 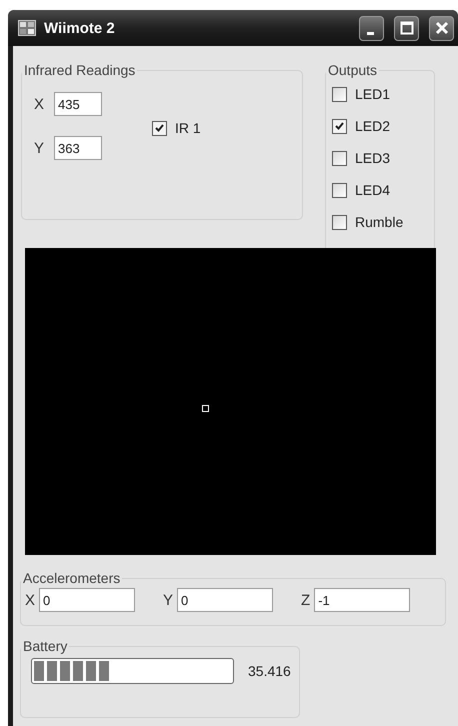 What do you see at coordinates (372, 190) in the screenshot?
I see `checkbox-label: LED4` at bounding box center [372, 190].